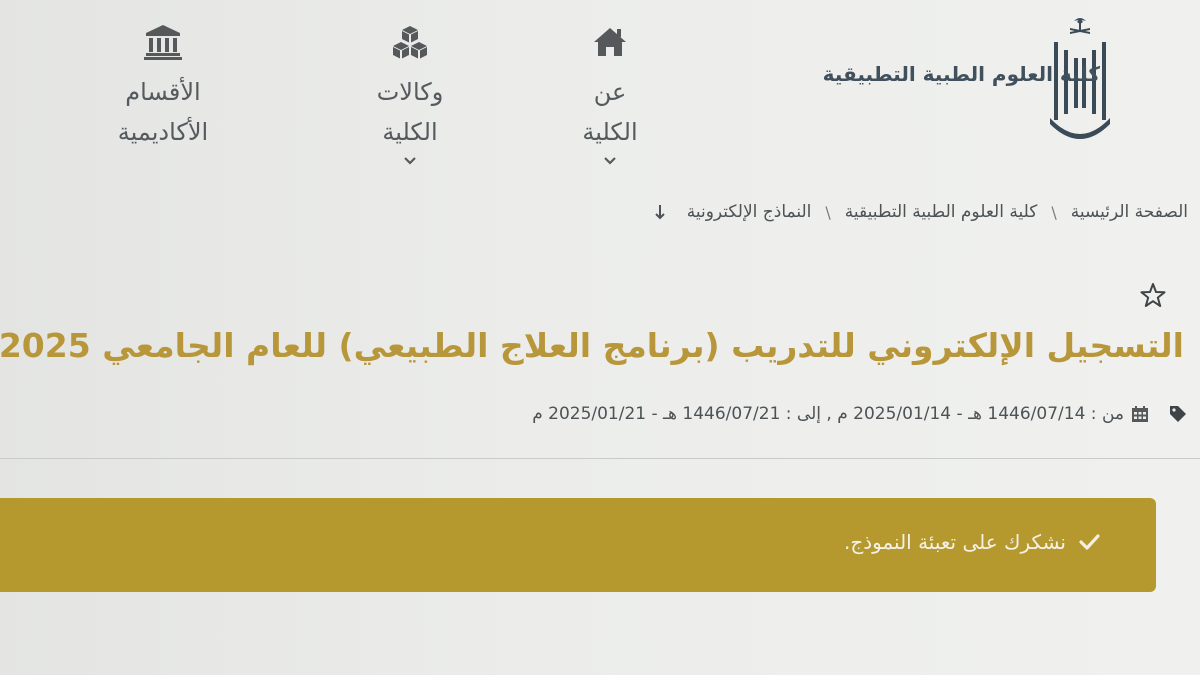 The image size is (1200, 675). I want to click on alert-message: نشكرك على تعبئة النموذج., so click(954, 542).